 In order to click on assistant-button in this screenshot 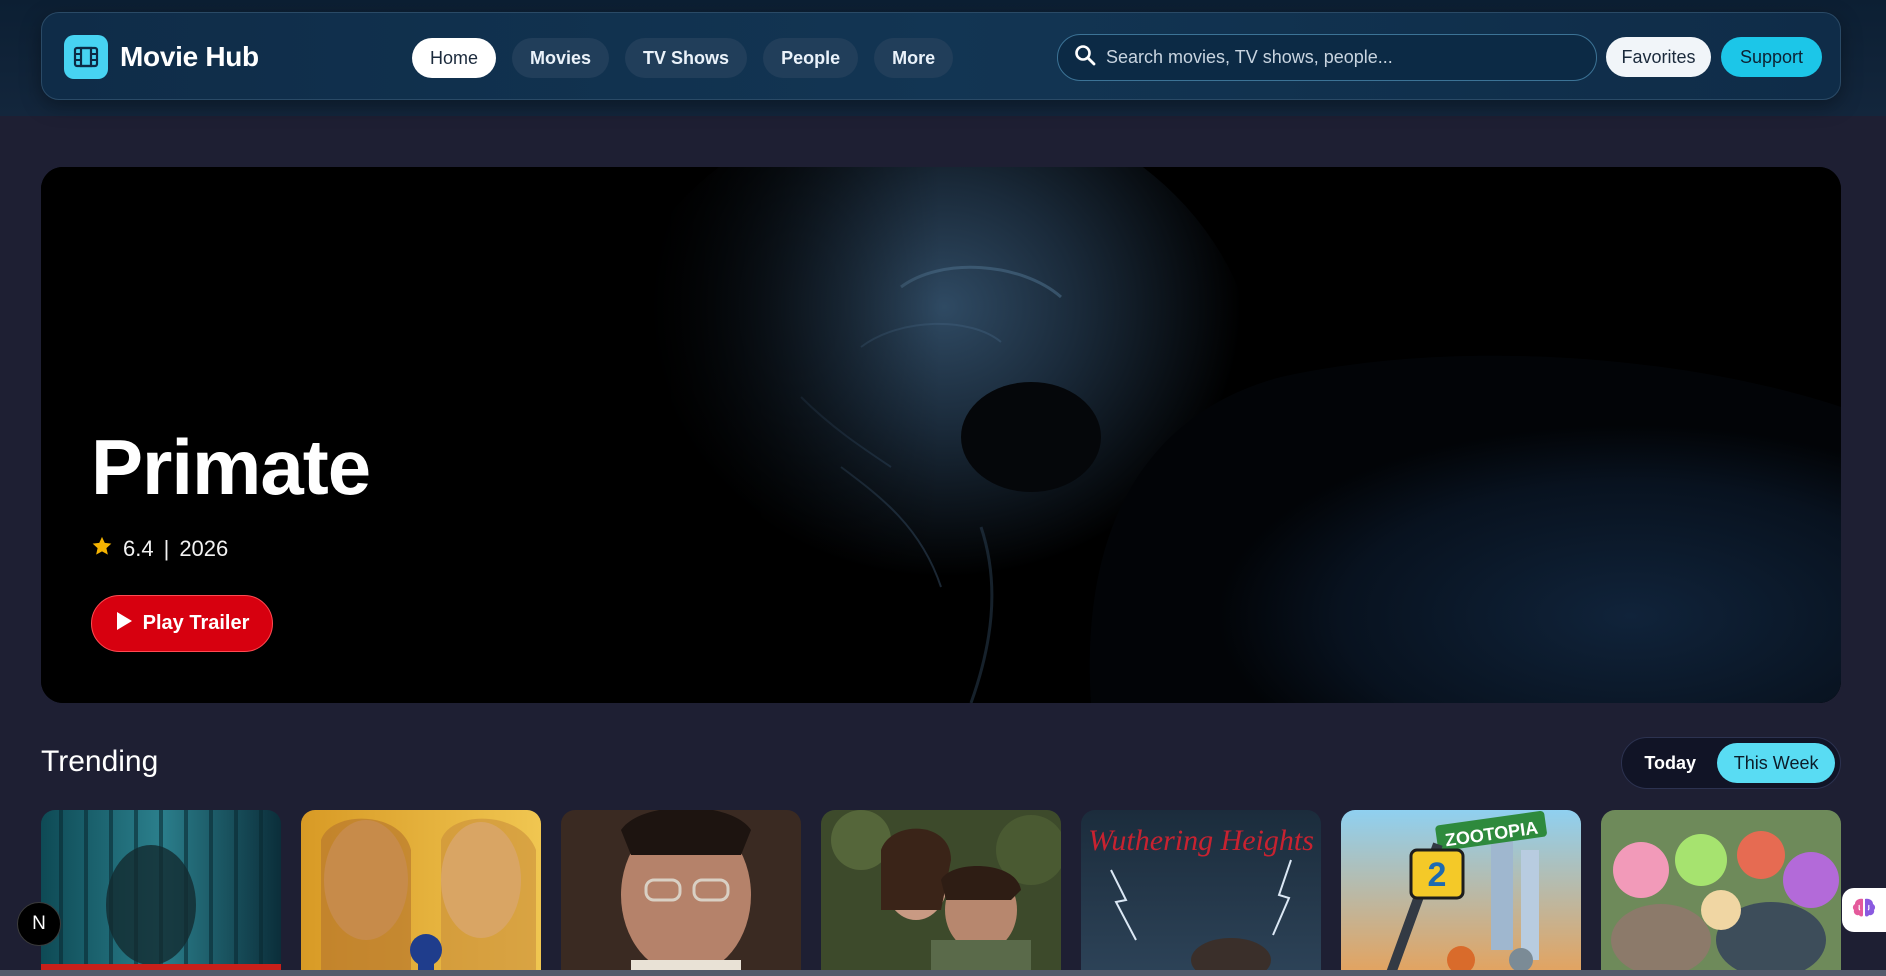, I will do `click(1864, 910)`.